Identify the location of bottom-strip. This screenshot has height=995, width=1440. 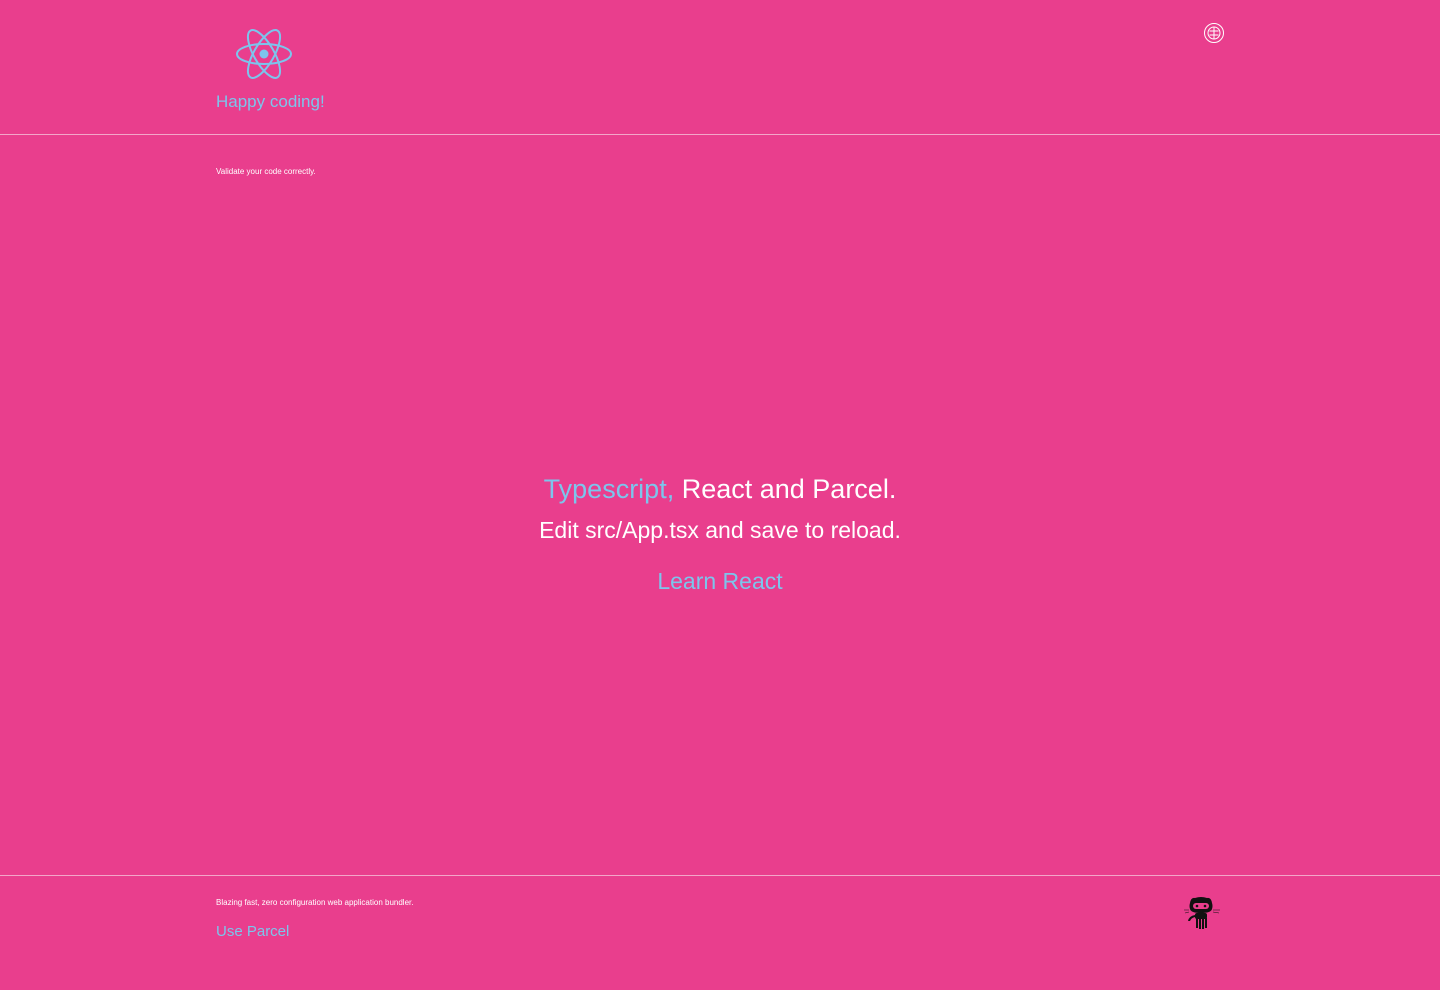
(720, 992).